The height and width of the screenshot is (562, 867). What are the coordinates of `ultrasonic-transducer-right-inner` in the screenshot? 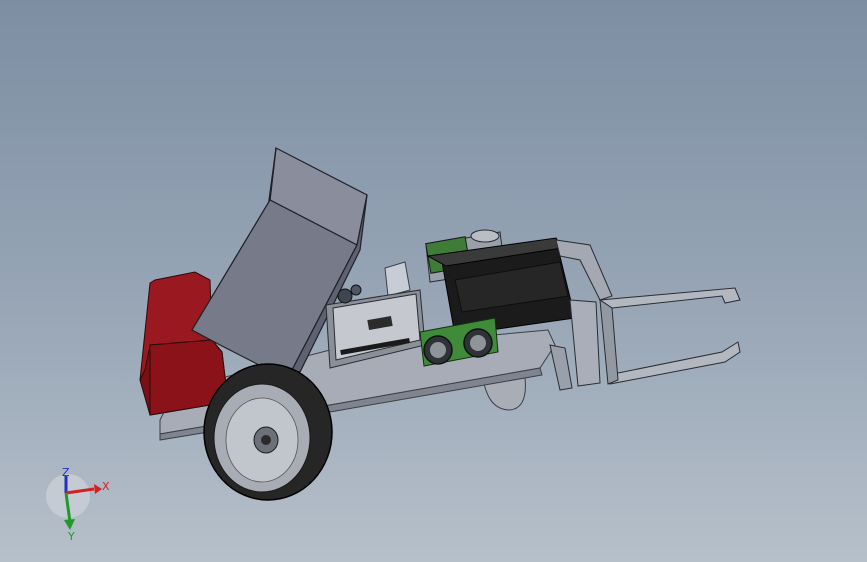 It's located at (478, 343).